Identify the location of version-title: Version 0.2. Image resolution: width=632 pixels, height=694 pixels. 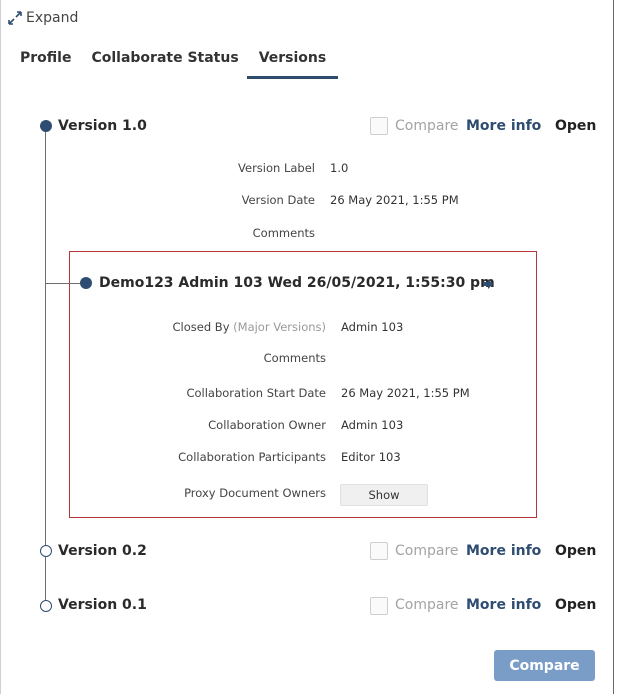
(102, 551).